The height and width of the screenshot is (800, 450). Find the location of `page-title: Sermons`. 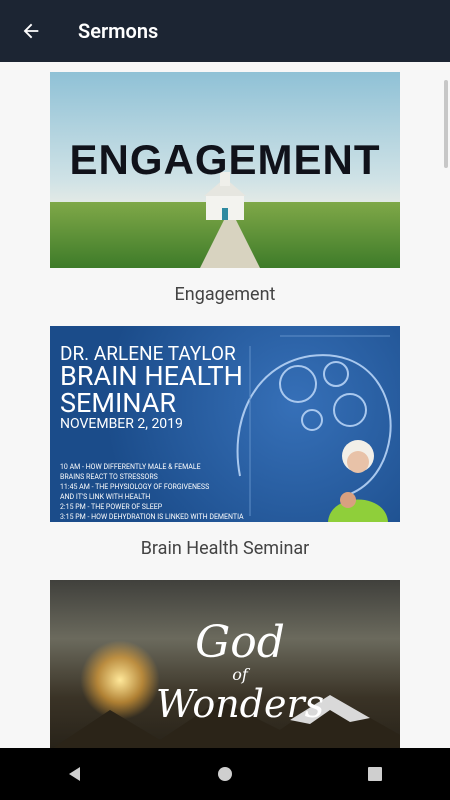

page-title: Sermons is located at coordinates (118, 31).